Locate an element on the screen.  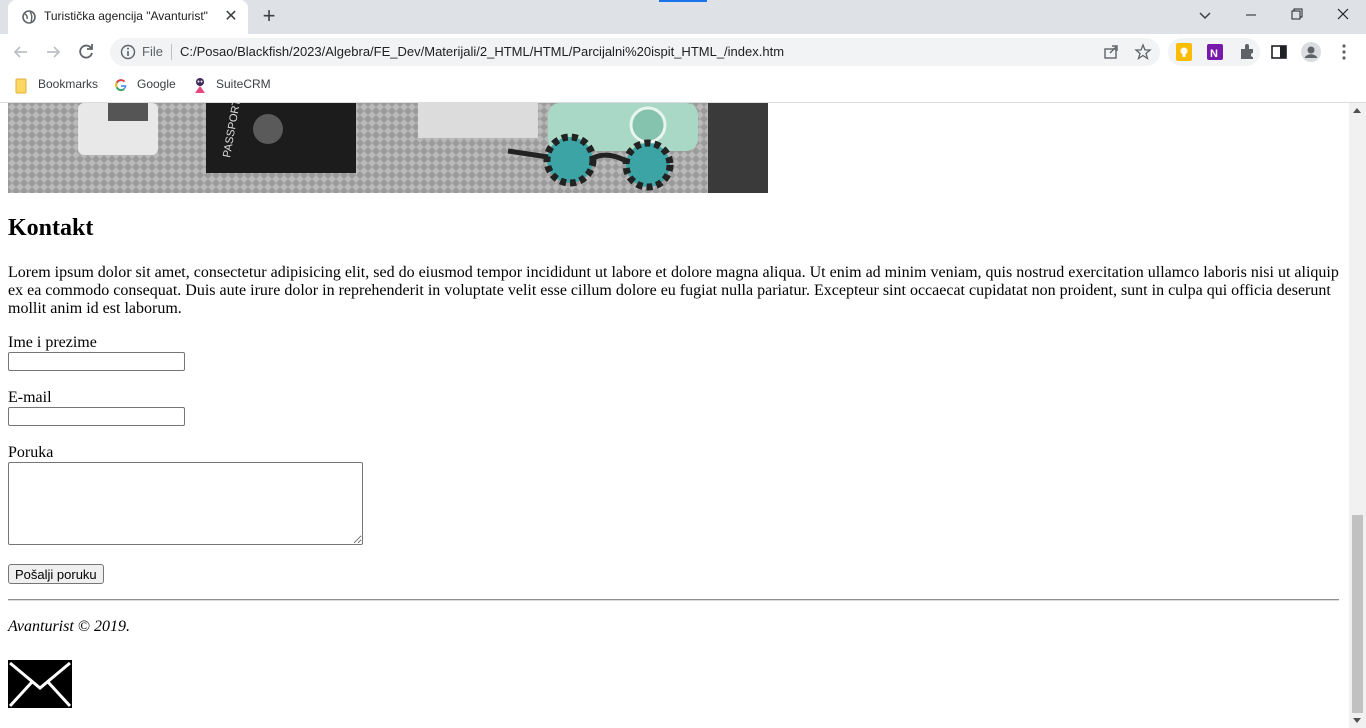
footer-copyright: Avanturist © 2019. is located at coordinates (69, 626).